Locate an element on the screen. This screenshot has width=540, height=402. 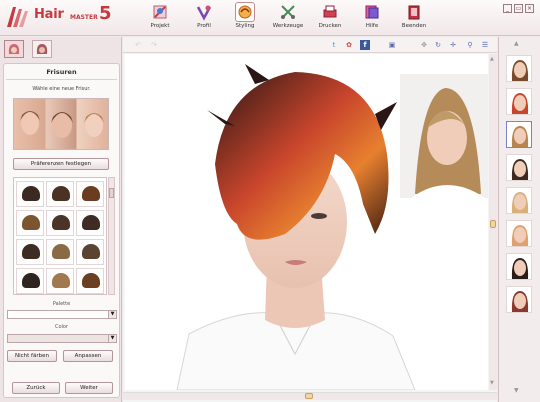
toolbar-projekt: Projekt is located at coordinates (160, 19).